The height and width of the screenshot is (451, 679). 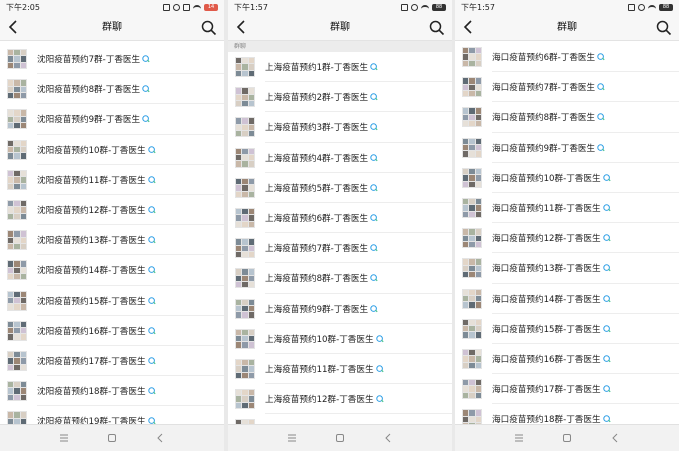 I want to click on group-chat-row: 沈阳疫苗预约12群-丁香医生, so click(x=112, y=210).